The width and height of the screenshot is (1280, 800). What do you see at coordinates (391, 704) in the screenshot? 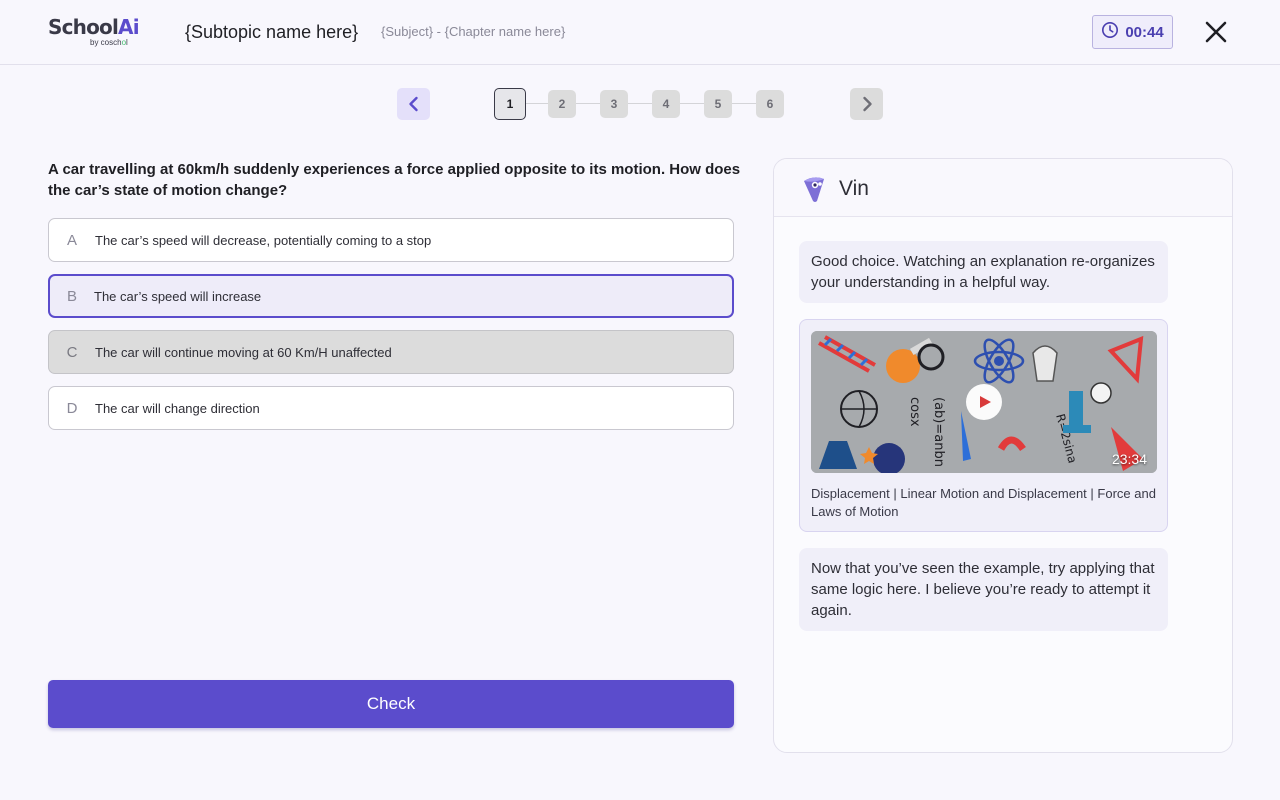
I see `check-button: Check` at bounding box center [391, 704].